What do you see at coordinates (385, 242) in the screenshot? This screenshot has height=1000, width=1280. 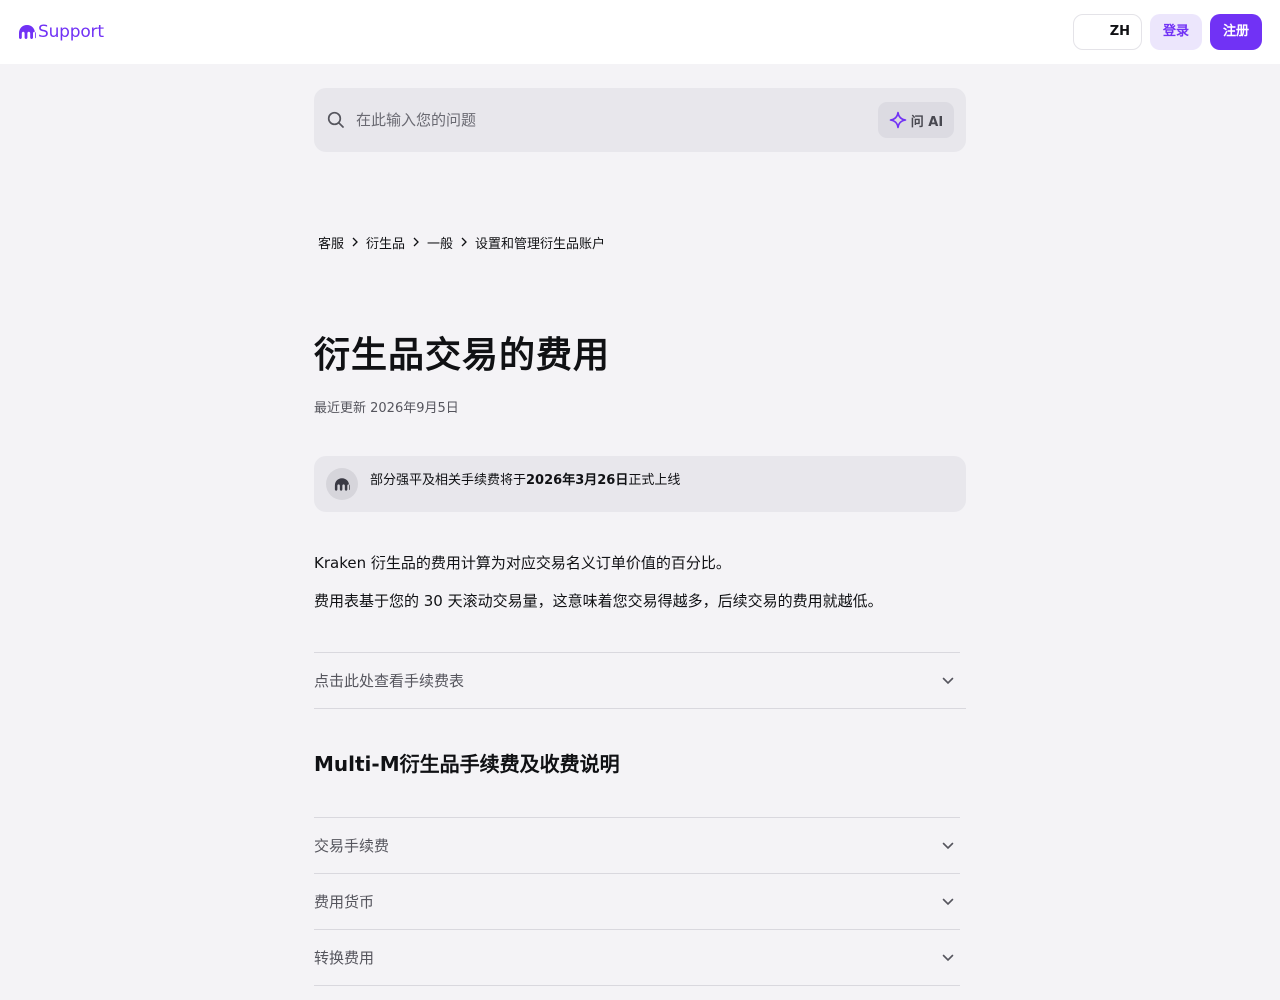 I see `breadcrumb-item-derivatives: 衍生品` at bounding box center [385, 242].